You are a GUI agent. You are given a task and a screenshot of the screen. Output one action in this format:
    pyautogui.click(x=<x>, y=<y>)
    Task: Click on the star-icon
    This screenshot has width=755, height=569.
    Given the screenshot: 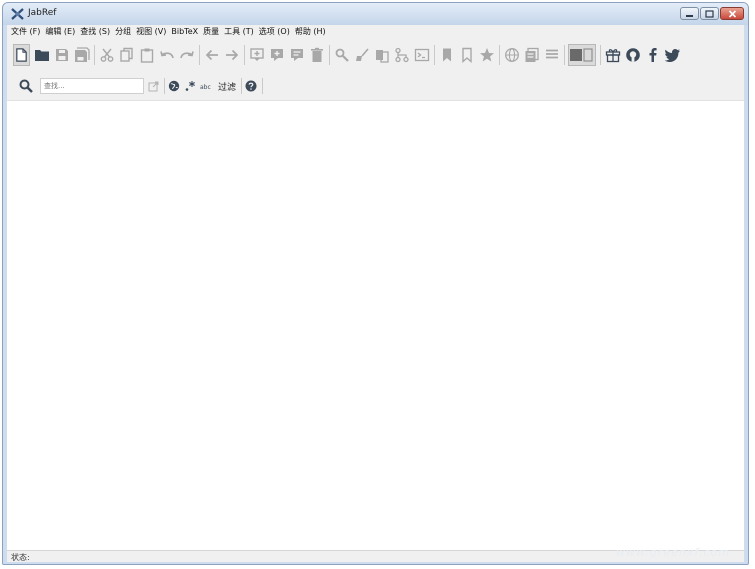 What is the action you would take?
    pyautogui.click(x=486, y=55)
    